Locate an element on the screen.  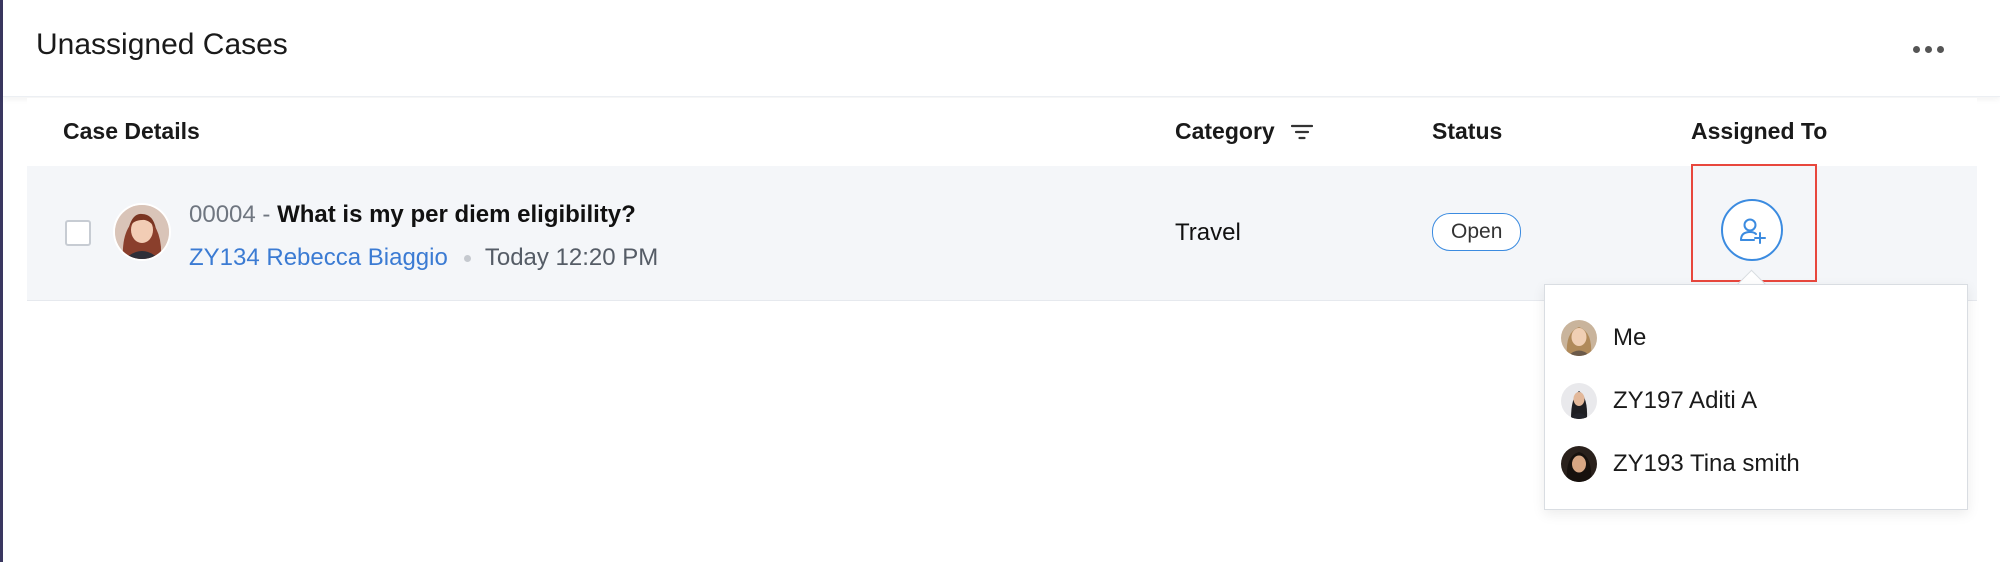
assign-dropdown: Me ZY197 Aditi A ZY193 Tina smith is located at coordinates (1756, 397).